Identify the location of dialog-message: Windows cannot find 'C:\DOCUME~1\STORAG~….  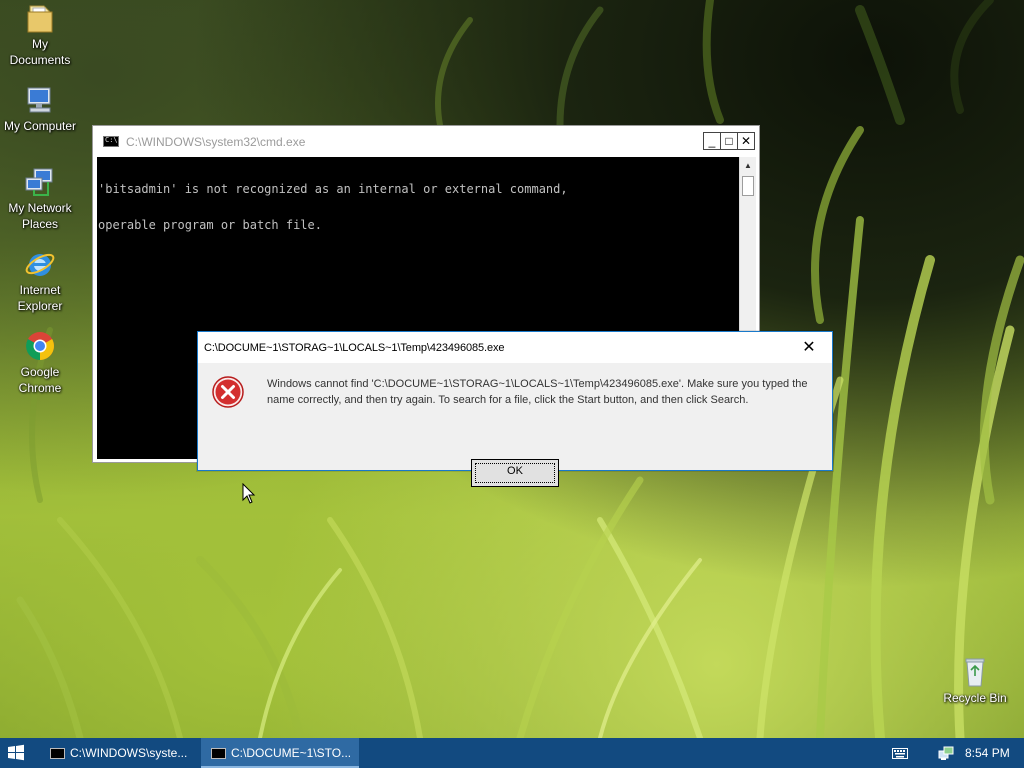
(537, 392).